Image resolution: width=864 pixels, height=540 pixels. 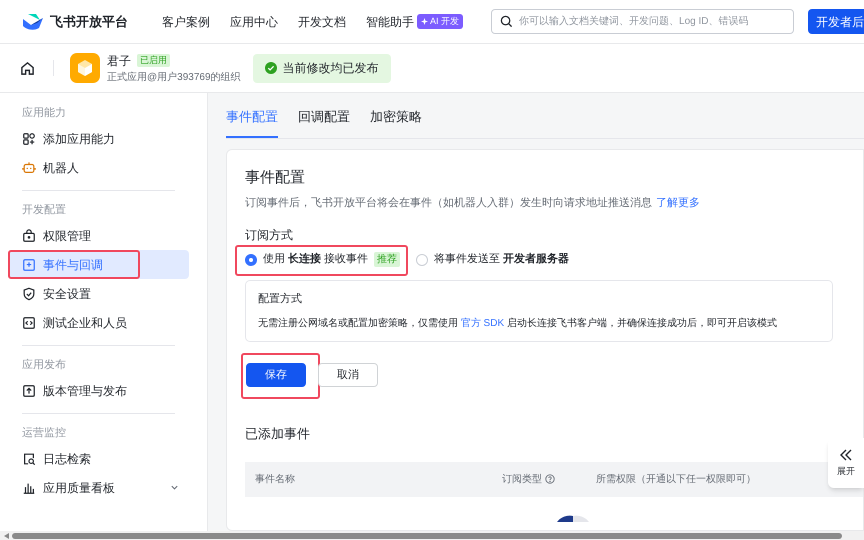 I want to click on ai-badge: AI 开发, so click(x=440, y=21).